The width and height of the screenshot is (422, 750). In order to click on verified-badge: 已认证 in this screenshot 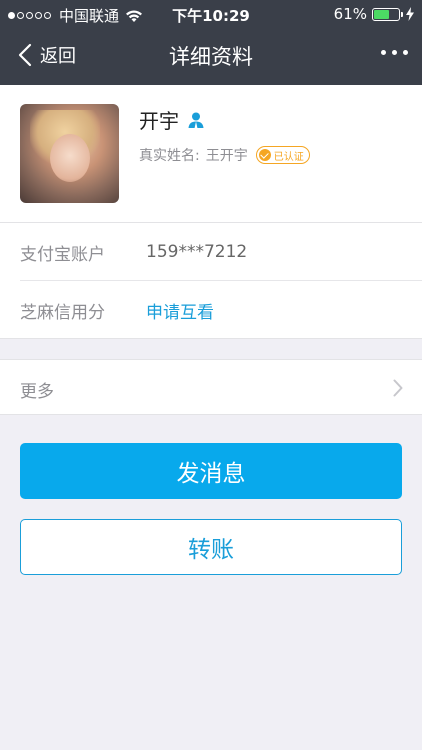, I will do `click(282, 155)`.